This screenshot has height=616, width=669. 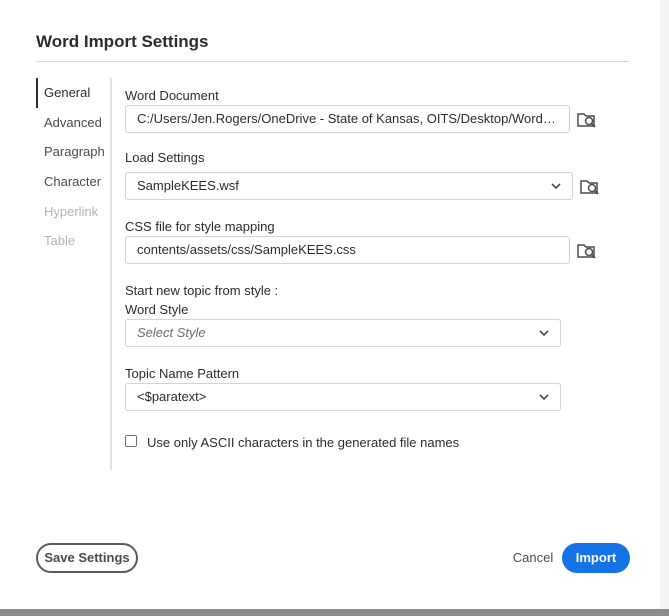 I want to click on nav-item-table: Table, so click(x=60, y=240).